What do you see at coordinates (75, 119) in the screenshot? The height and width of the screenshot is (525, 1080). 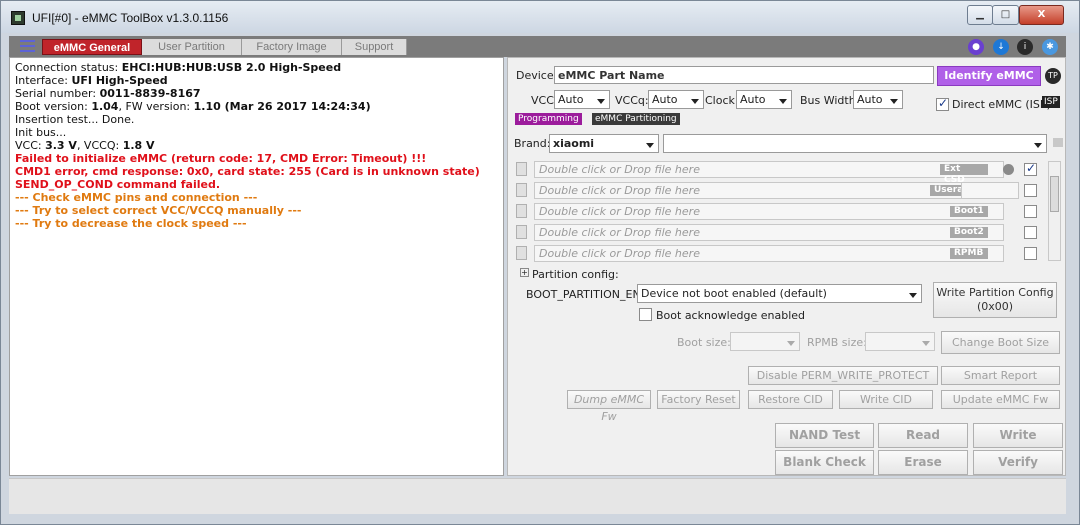 I see `log-line: Insertion test... Done.` at bounding box center [75, 119].